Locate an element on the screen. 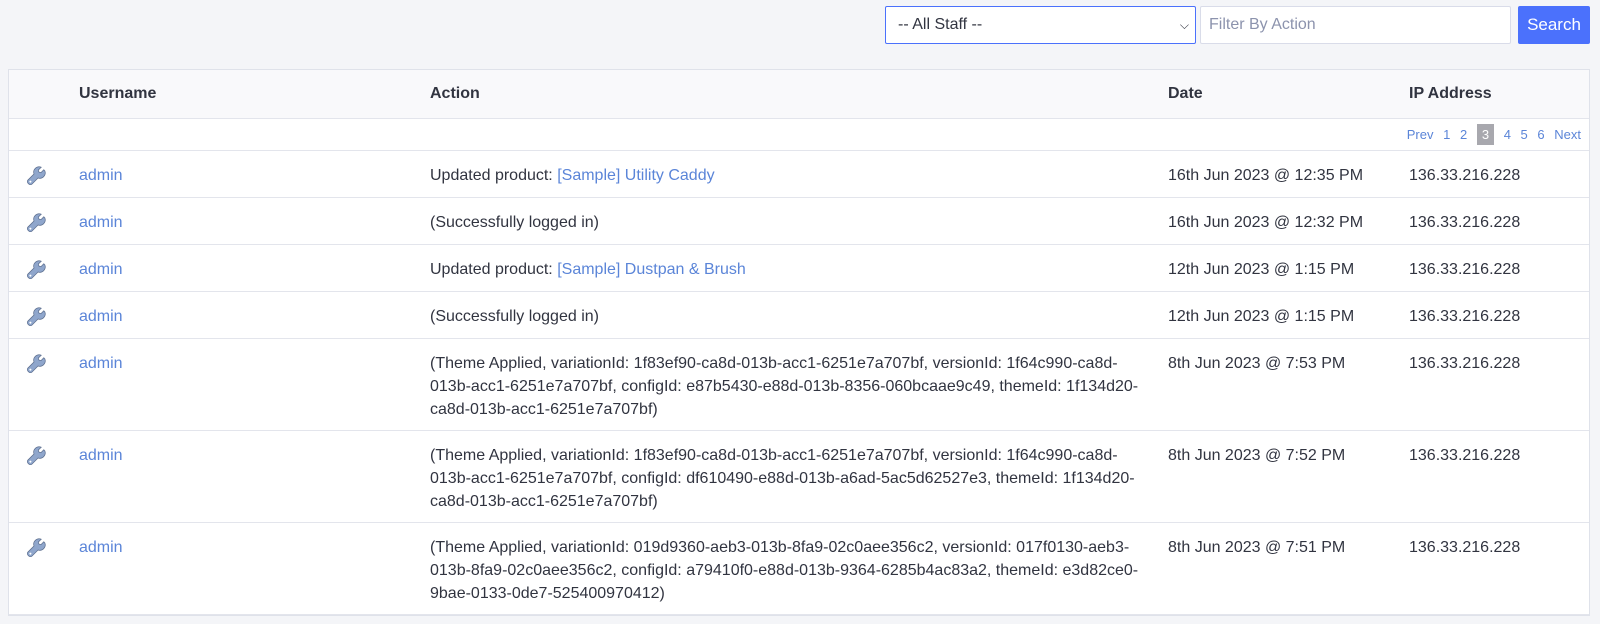  staff-select: -- All Staff -- ⌵ is located at coordinates (1040, 25).